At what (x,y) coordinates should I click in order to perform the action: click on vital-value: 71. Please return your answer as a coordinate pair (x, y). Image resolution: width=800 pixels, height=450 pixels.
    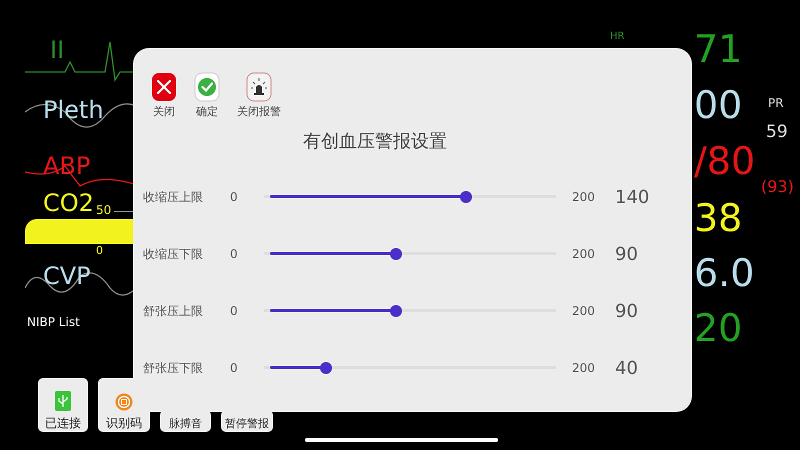
    Looking at the image, I should click on (718, 49).